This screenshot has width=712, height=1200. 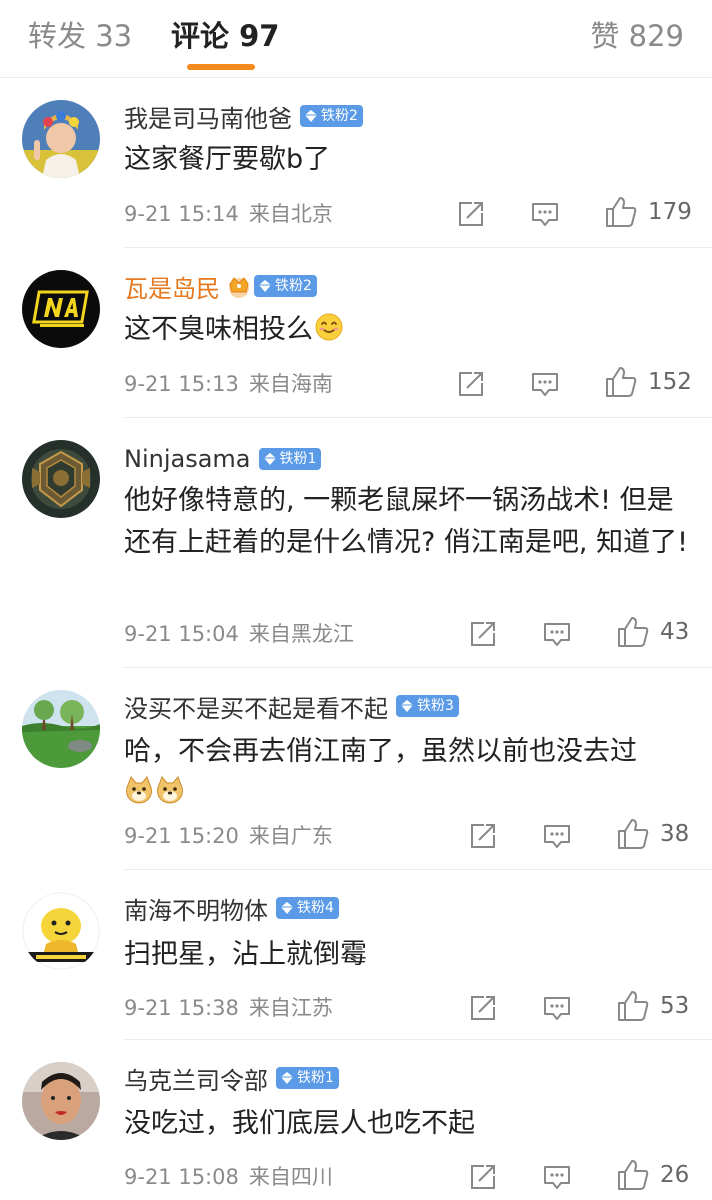 What do you see at coordinates (408, 955) in the screenshot?
I see `comment-text: 扫把星，沾上就倒霉` at bounding box center [408, 955].